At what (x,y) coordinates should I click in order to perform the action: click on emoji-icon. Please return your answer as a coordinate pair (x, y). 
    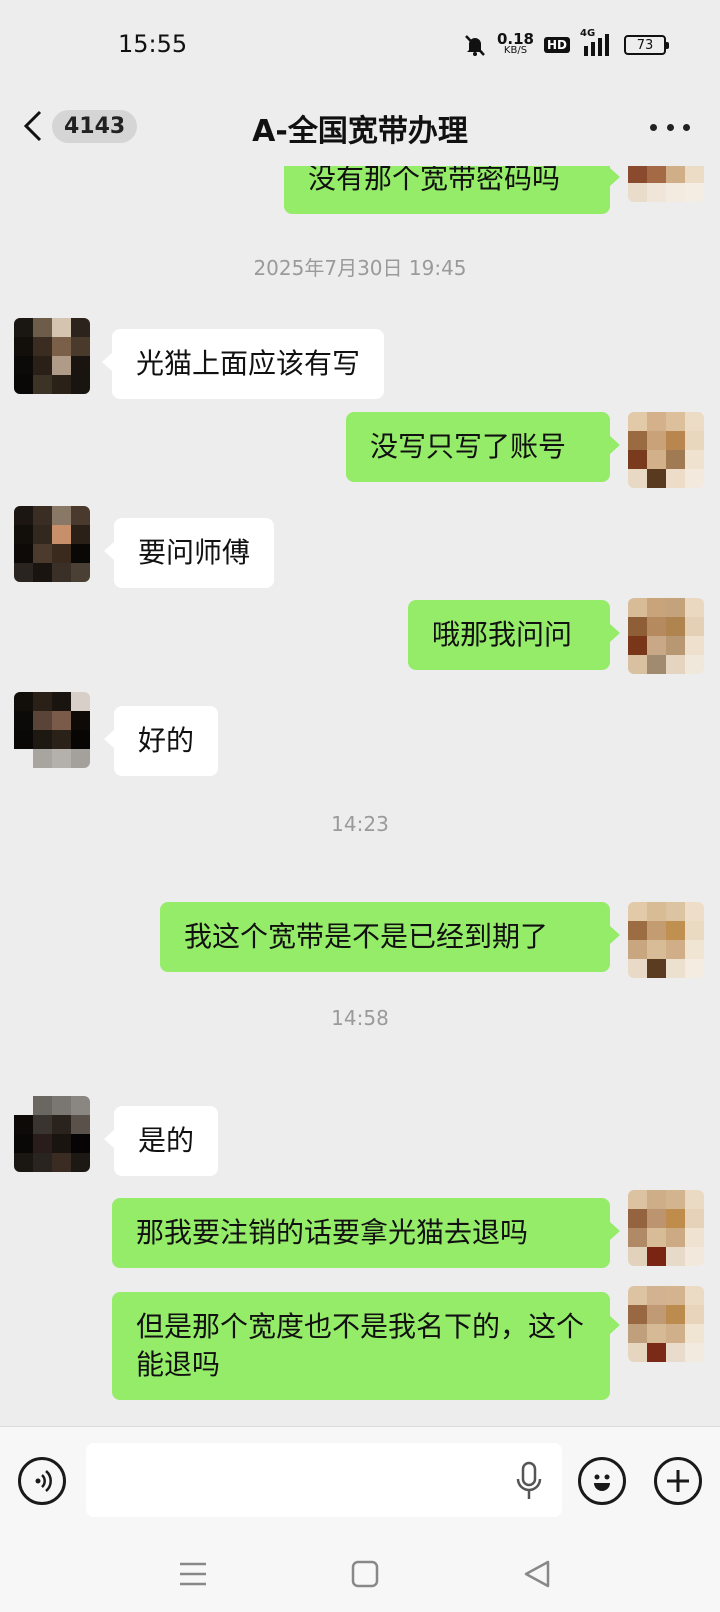
    Looking at the image, I should click on (602, 1482).